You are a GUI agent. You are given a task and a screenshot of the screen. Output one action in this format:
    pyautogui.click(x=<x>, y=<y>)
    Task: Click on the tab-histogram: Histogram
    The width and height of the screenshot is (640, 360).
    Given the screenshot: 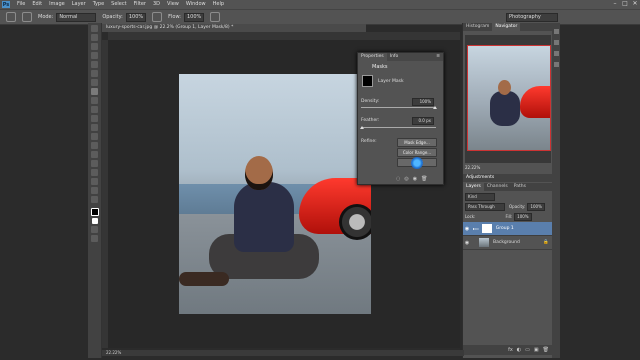 What is the action you would take?
    pyautogui.click(x=477, y=27)
    